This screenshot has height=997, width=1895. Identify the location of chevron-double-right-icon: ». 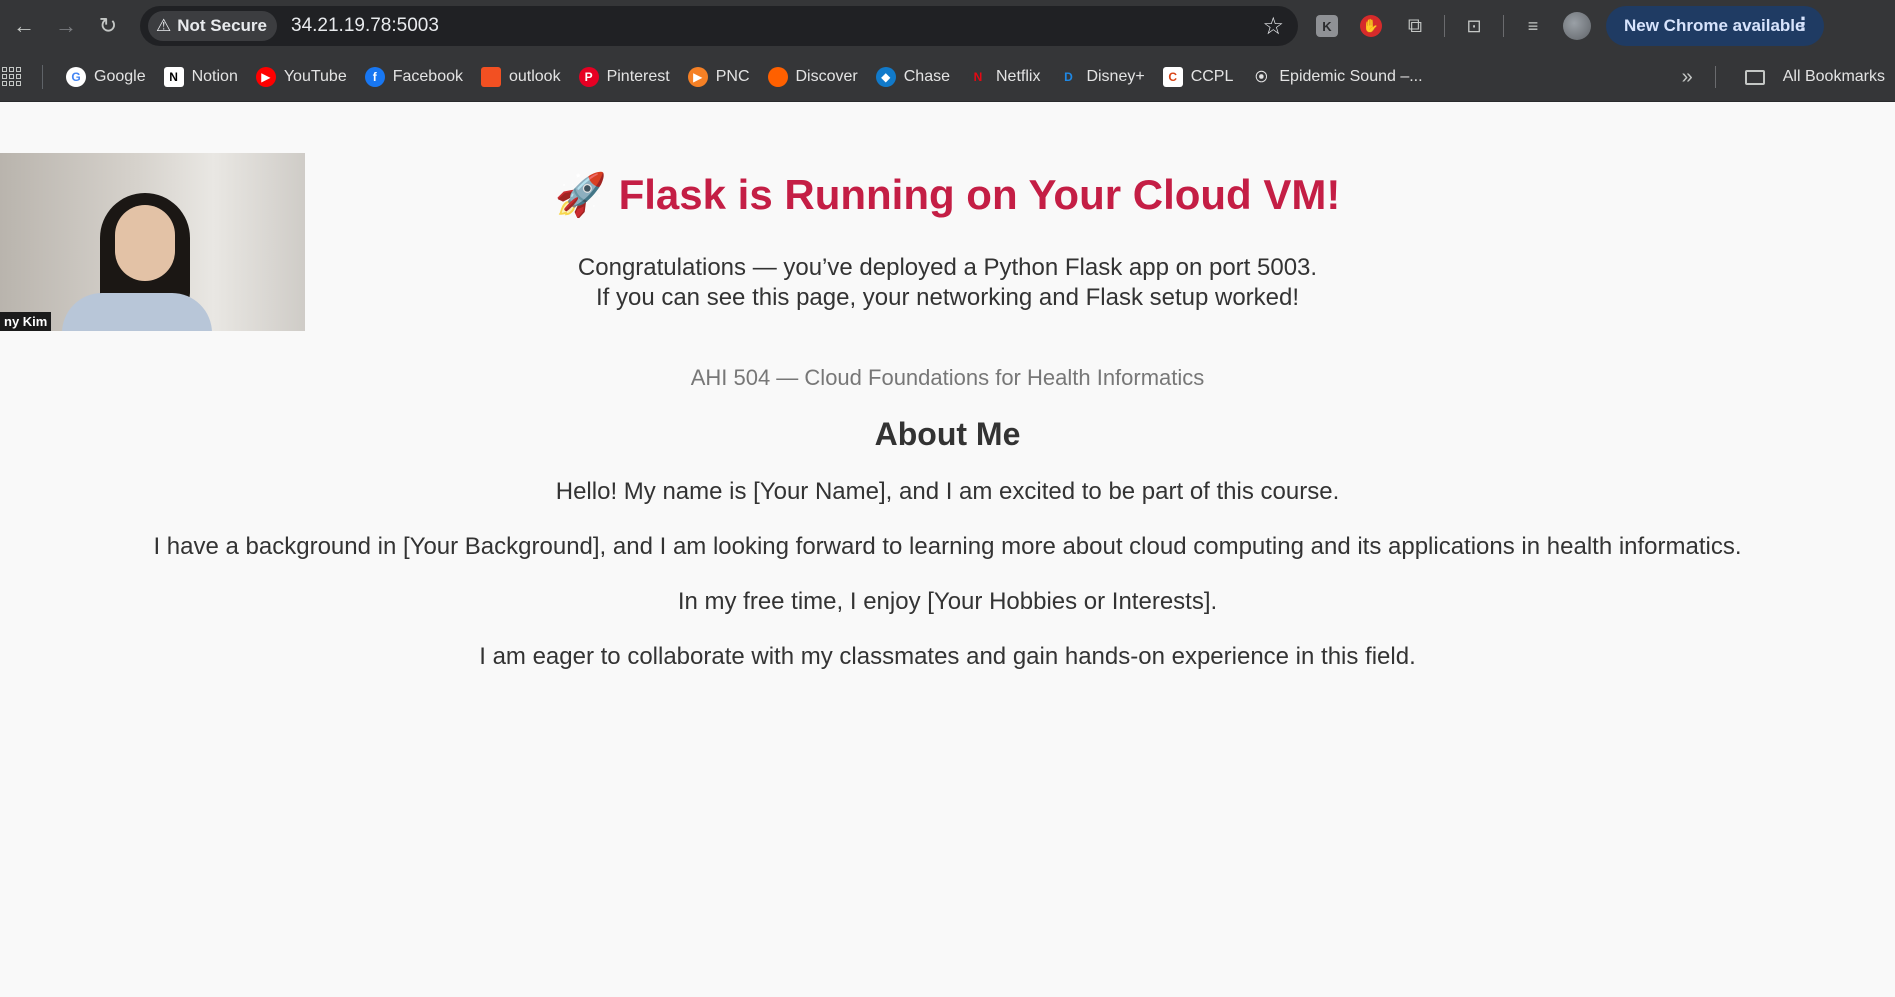
(1687, 77).